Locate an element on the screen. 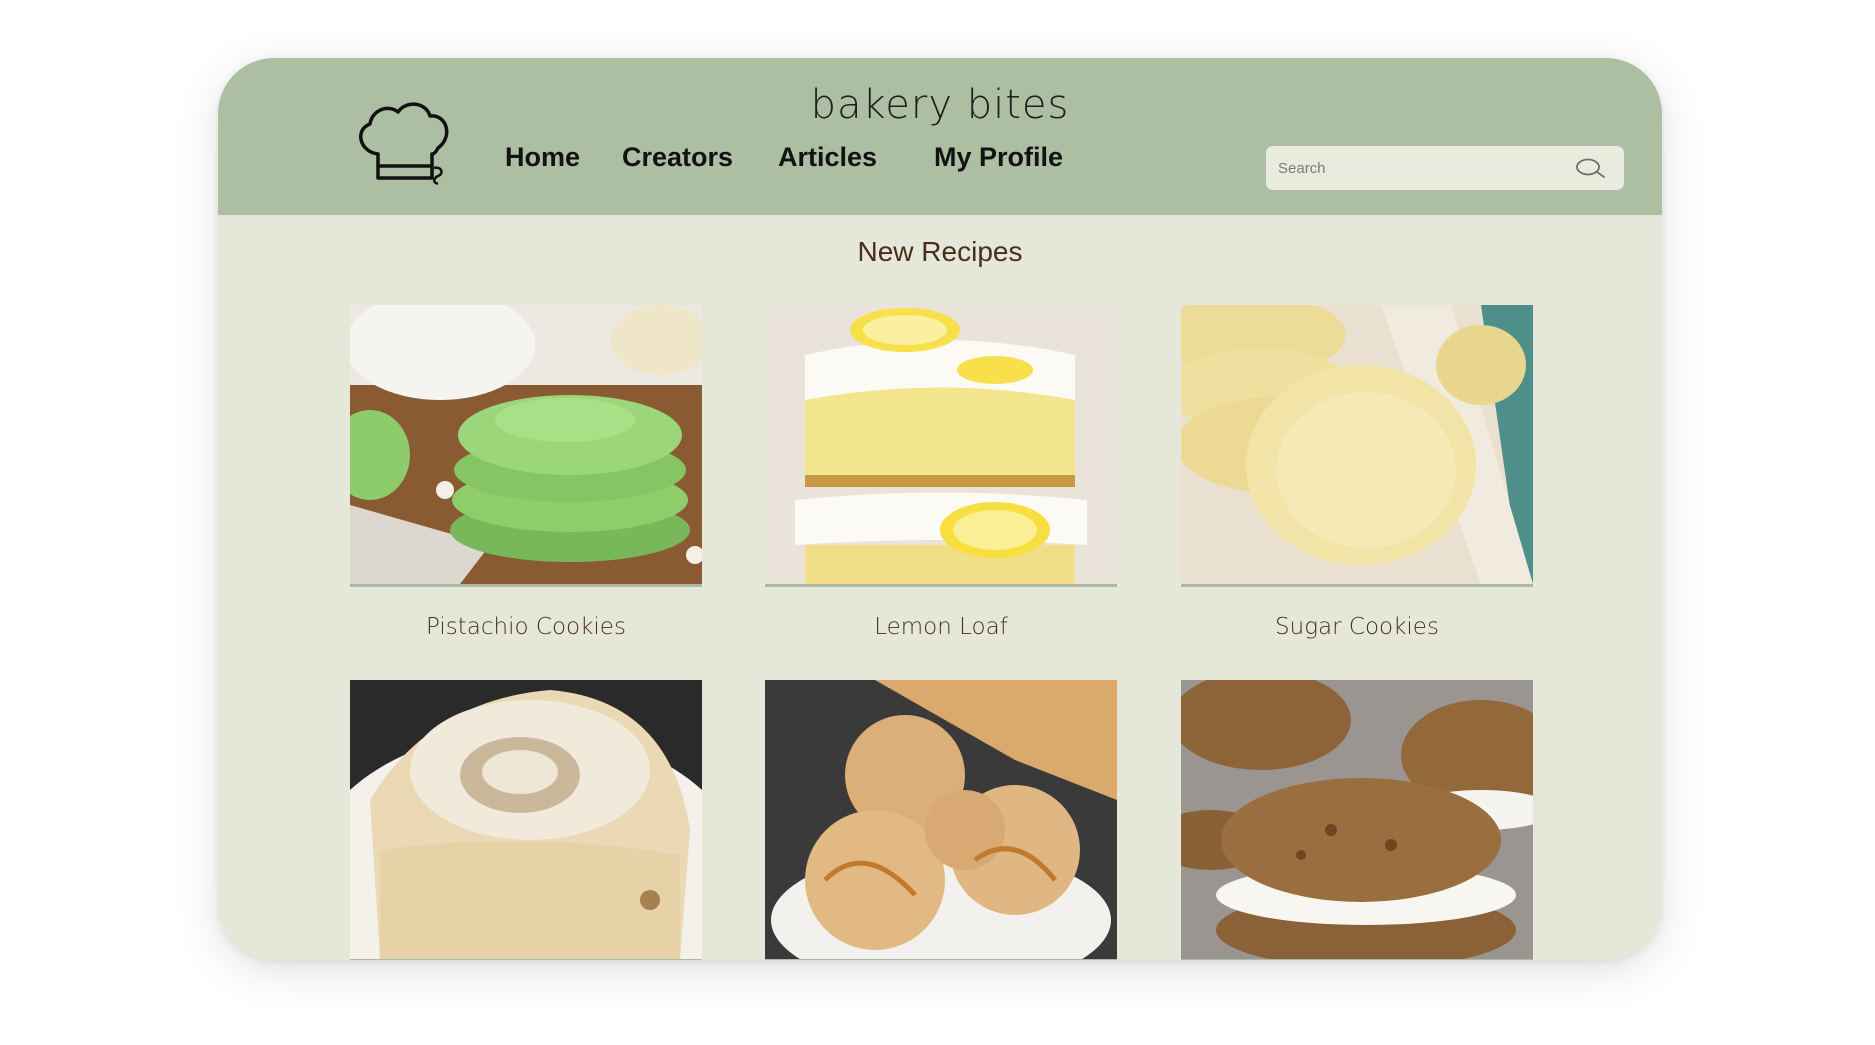  search-box is located at coordinates (1445, 168).